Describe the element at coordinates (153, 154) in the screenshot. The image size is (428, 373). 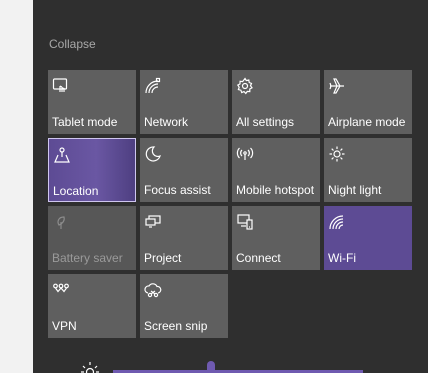
I see `moon-icon` at that location.